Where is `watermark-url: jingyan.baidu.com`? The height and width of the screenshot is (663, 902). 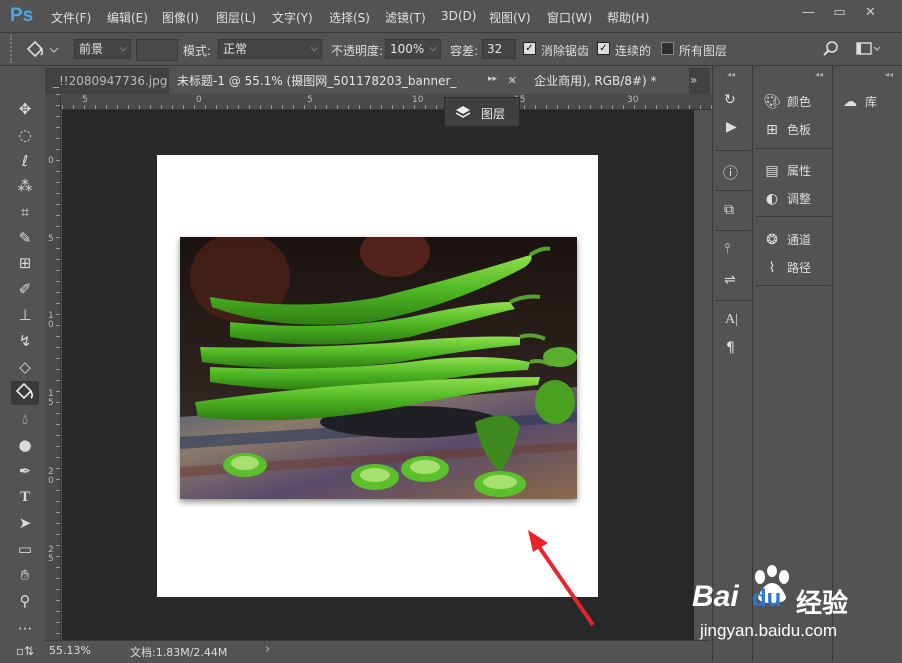 watermark-url: jingyan.baidu.com is located at coordinates (769, 630).